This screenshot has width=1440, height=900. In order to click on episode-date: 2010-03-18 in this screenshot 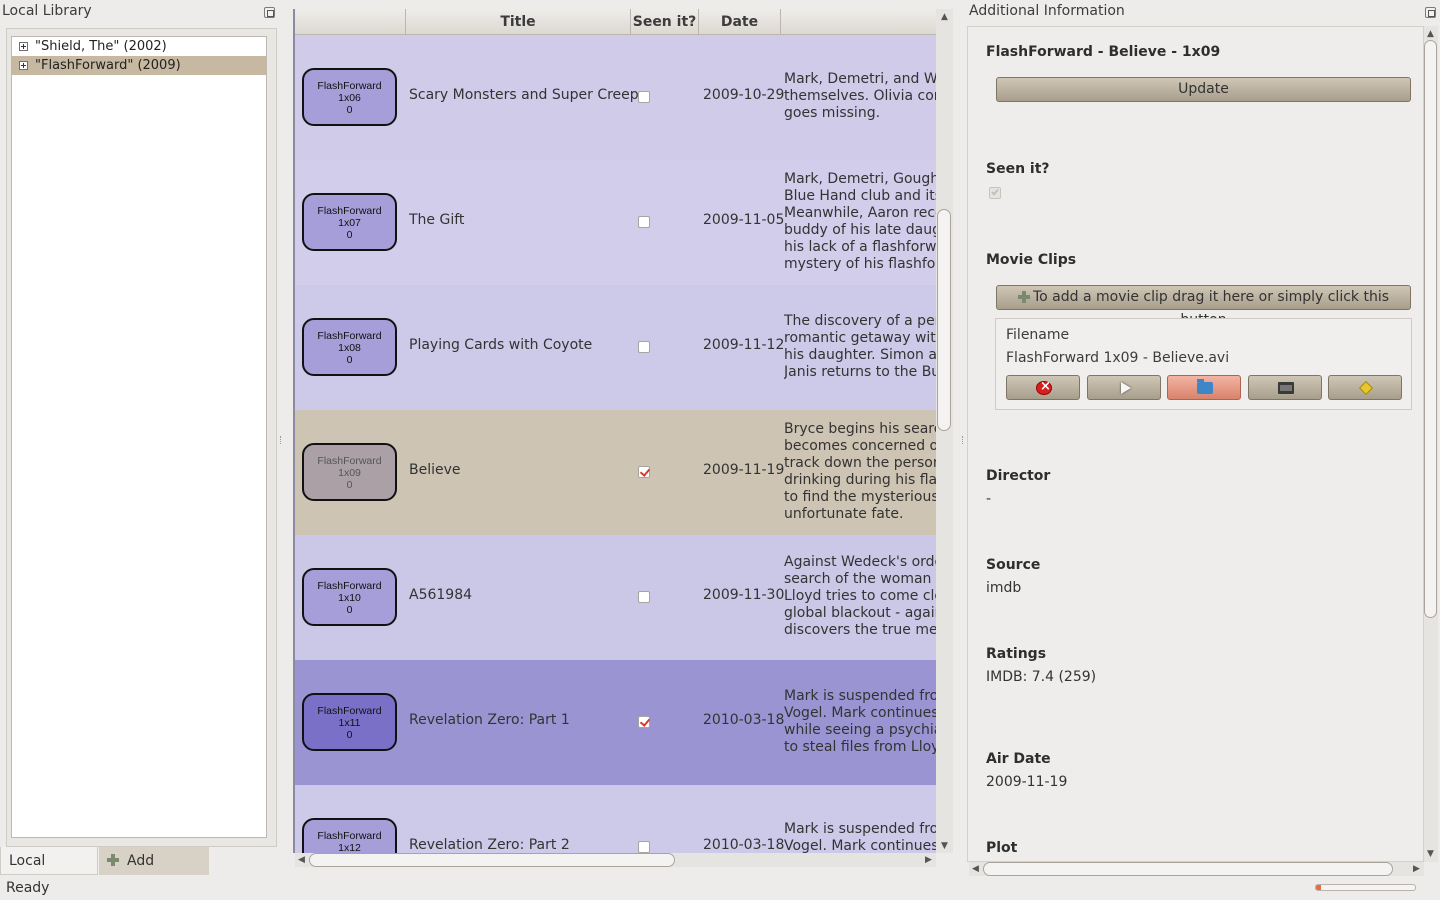, I will do `click(744, 720)`.